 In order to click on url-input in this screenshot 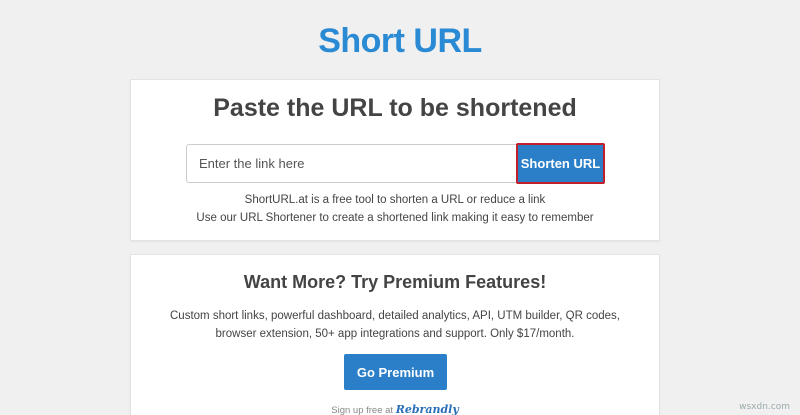, I will do `click(352, 163)`.